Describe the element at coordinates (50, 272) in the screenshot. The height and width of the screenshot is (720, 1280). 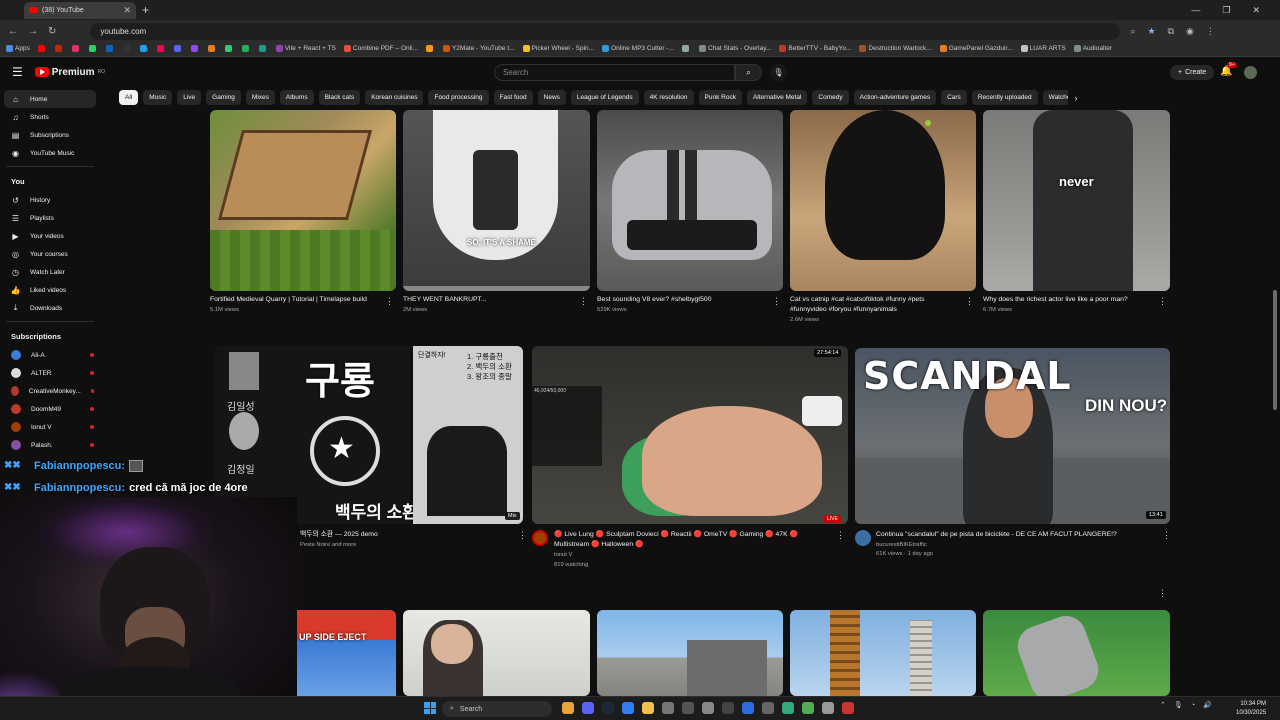
I see `sidebar-item-watch-later: ◷ Watch Later` at that location.